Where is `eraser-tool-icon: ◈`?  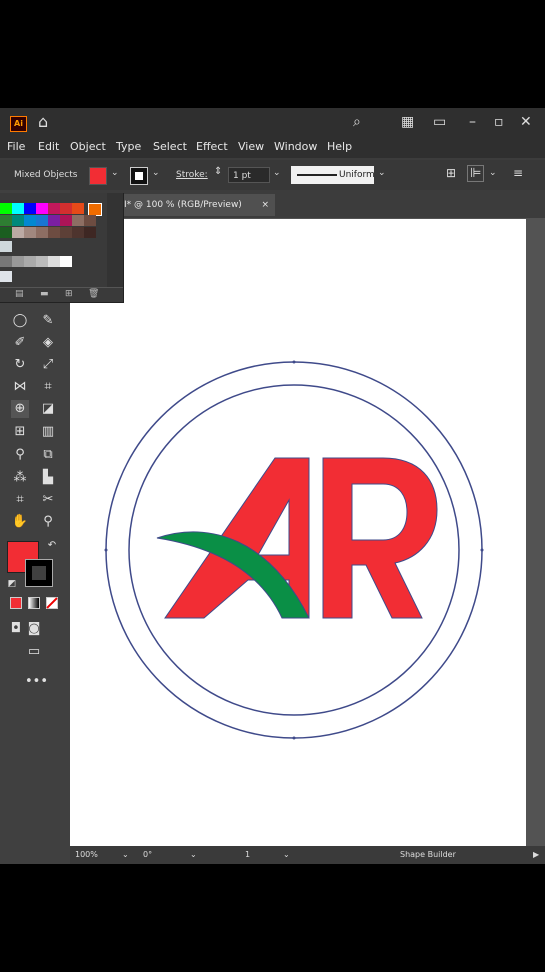
eraser-tool-icon: ◈ is located at coordinates (48, 343).